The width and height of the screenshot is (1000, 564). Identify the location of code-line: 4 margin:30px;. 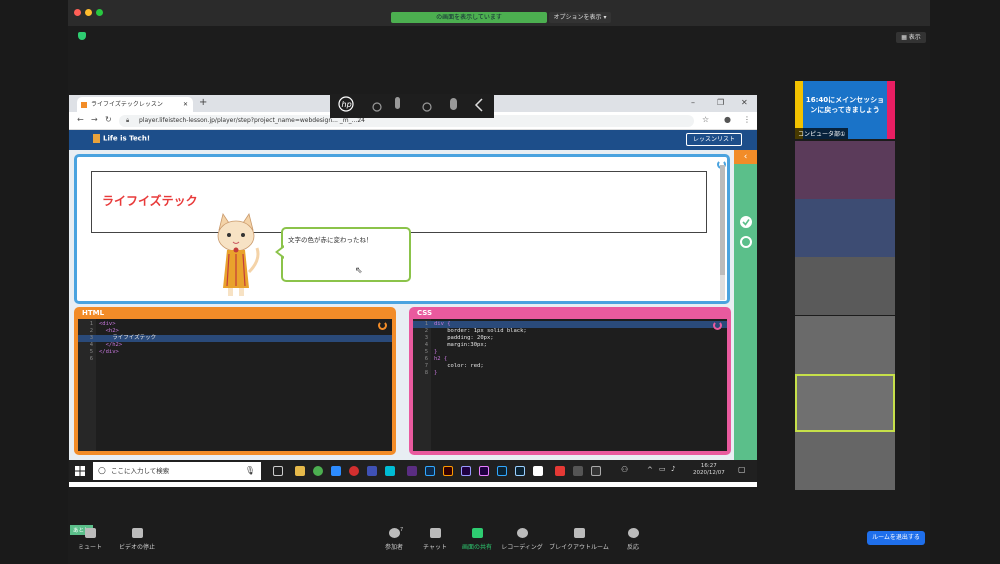
(570, 345).